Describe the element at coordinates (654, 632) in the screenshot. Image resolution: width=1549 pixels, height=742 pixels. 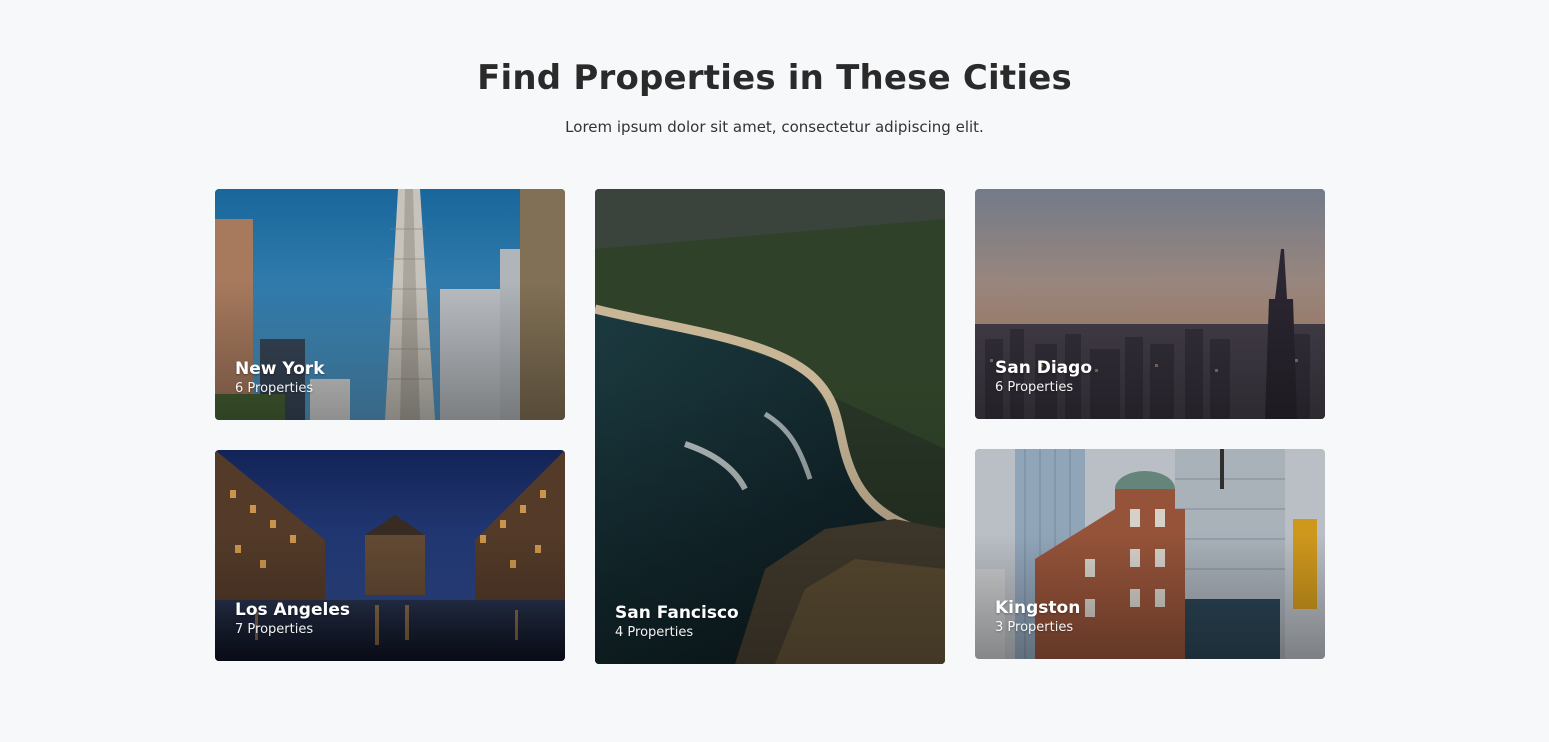
I see `property-count: 4 Properties` at that location.